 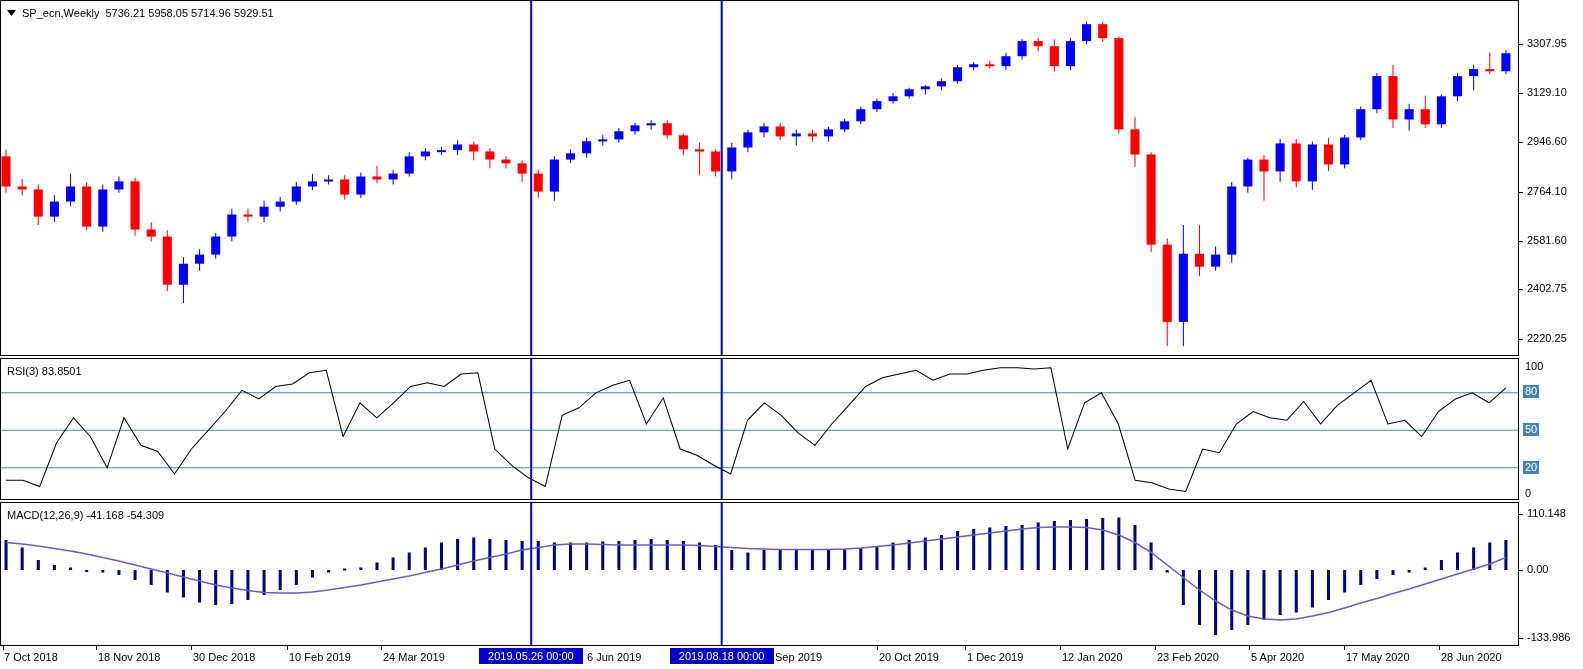 What do you see at coordinates (320, 657) in the screenshot?
I see `date-label: 10 Feb 2019` at bounding box center [320, 657].